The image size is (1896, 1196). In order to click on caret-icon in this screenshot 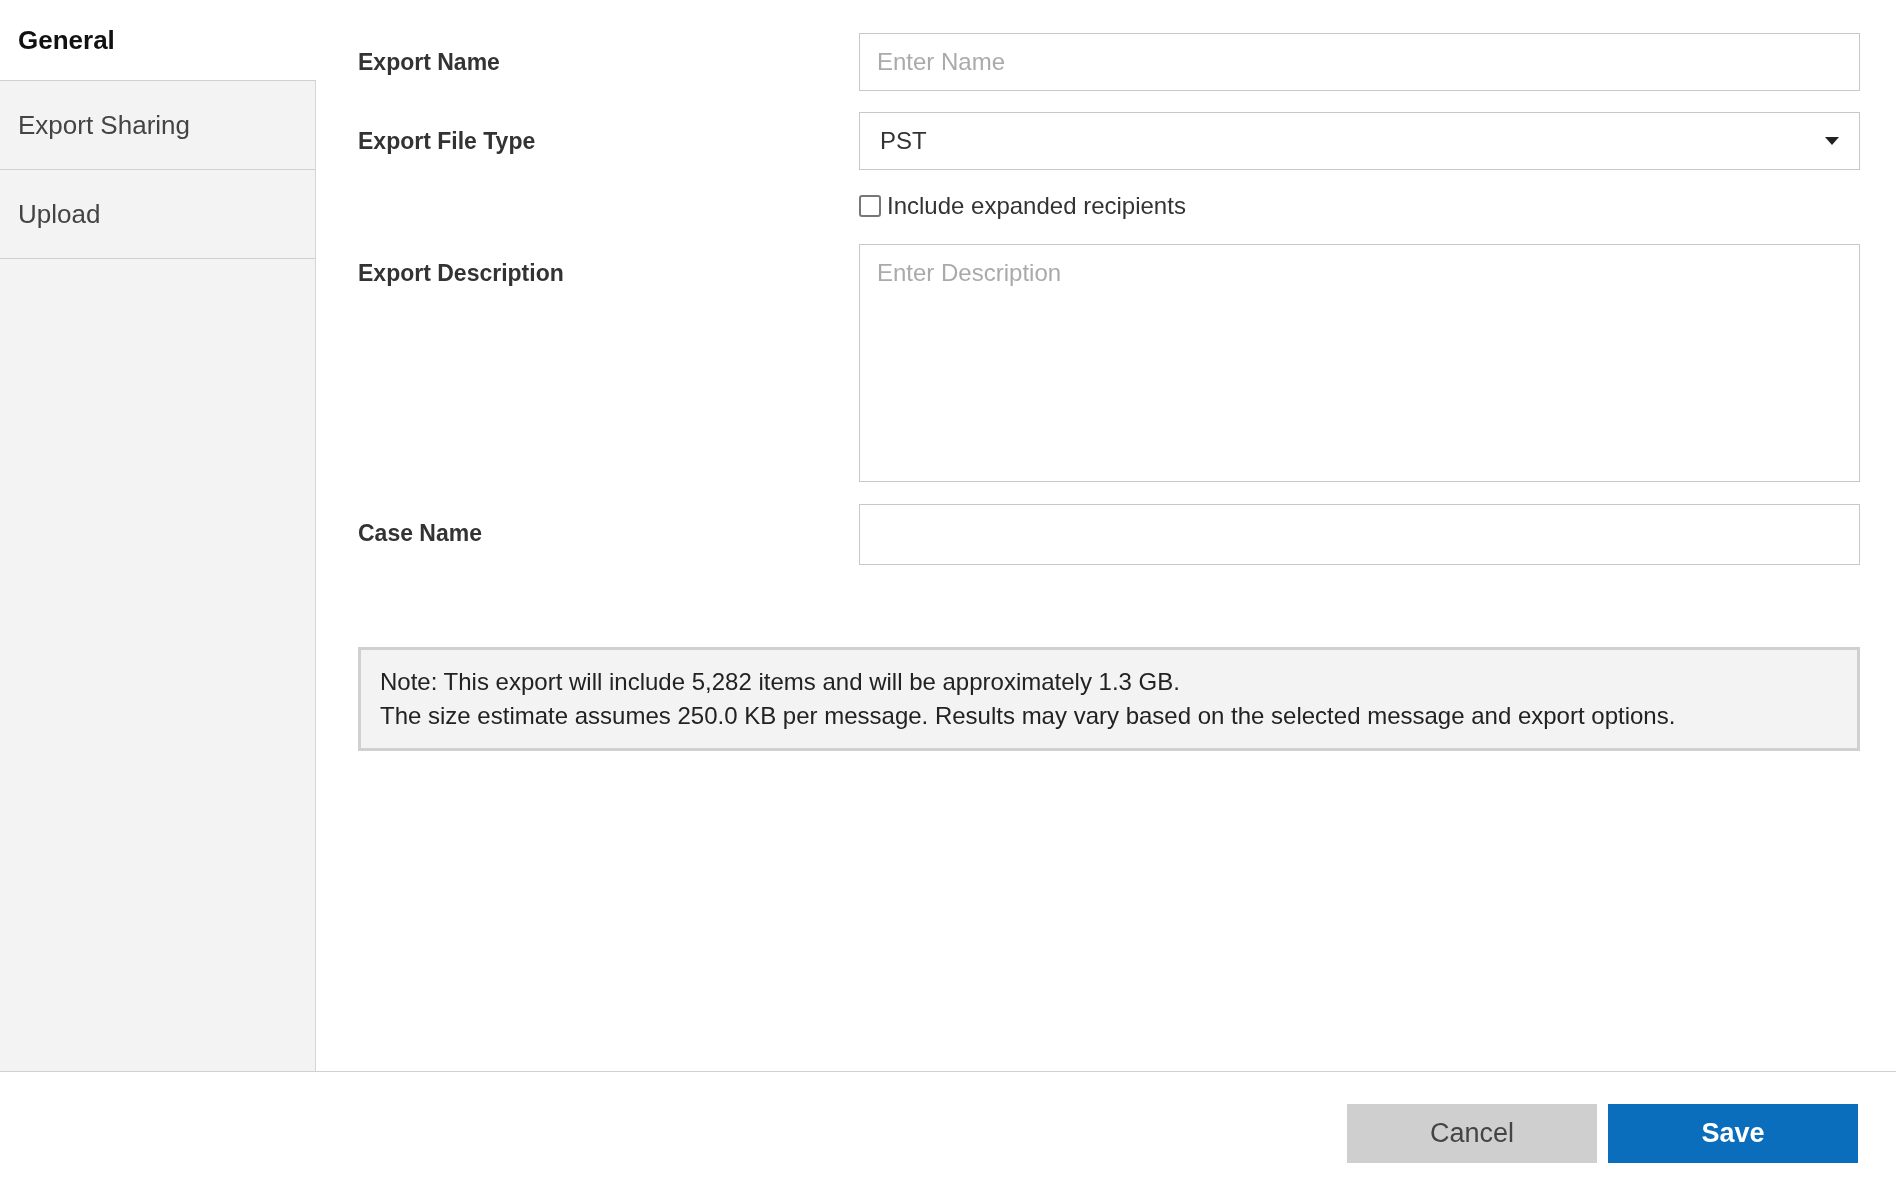, I will do `click(1832, 141)`.